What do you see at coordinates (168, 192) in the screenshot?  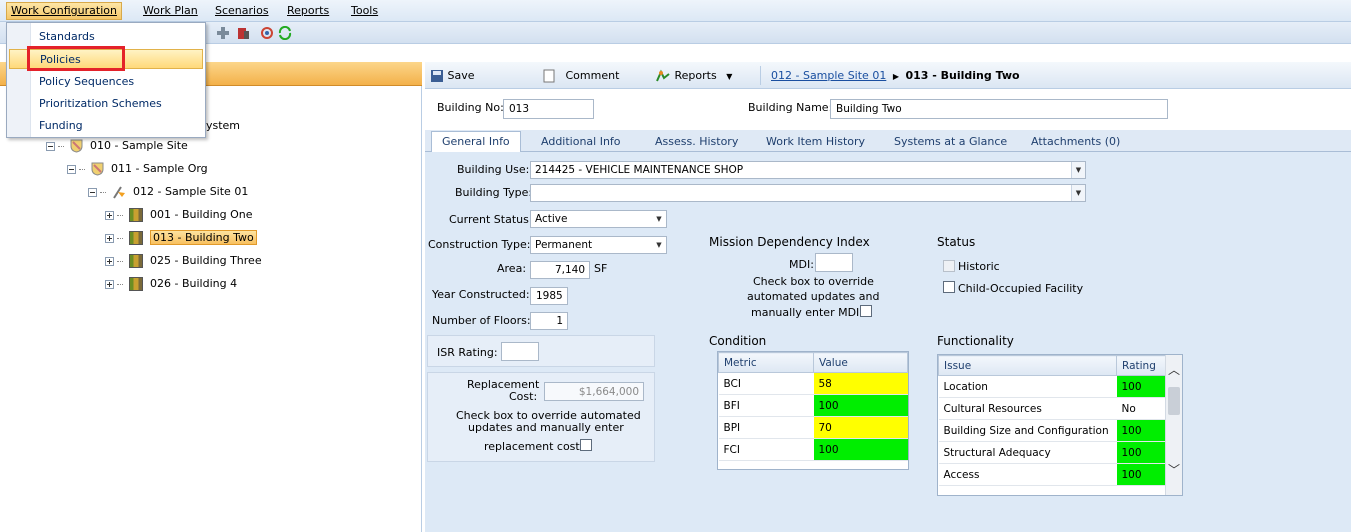 I see `tree-item-012: 012 - Sample Site 01` at bounding box center [168, 192].